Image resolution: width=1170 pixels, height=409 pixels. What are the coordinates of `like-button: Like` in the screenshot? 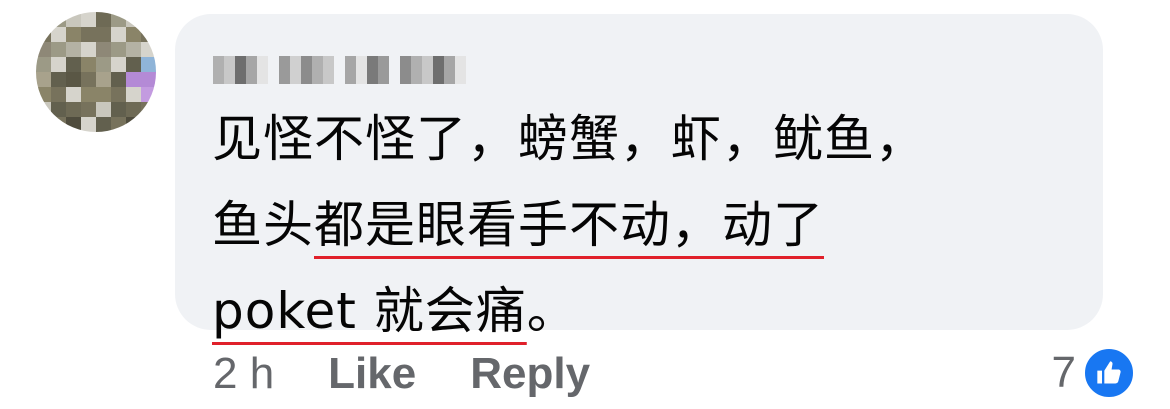 It's located at (372, 374).